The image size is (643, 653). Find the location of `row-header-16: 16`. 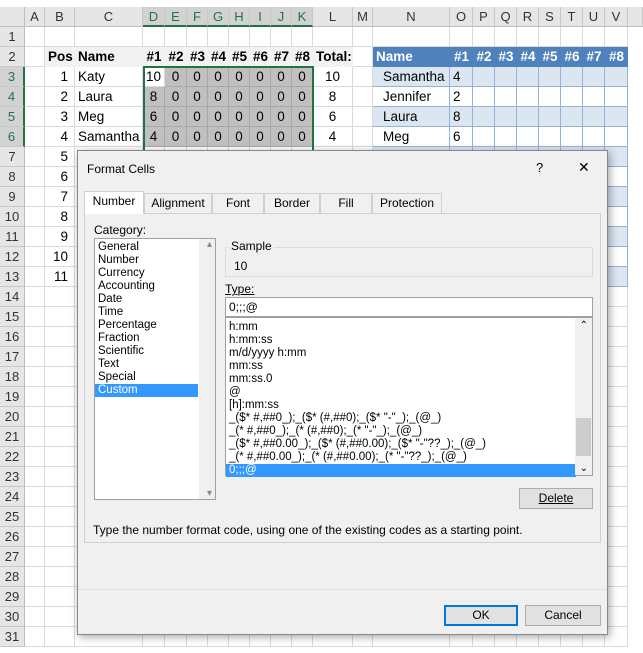

row-header-16: 16 is located at coordinates (12, 337).